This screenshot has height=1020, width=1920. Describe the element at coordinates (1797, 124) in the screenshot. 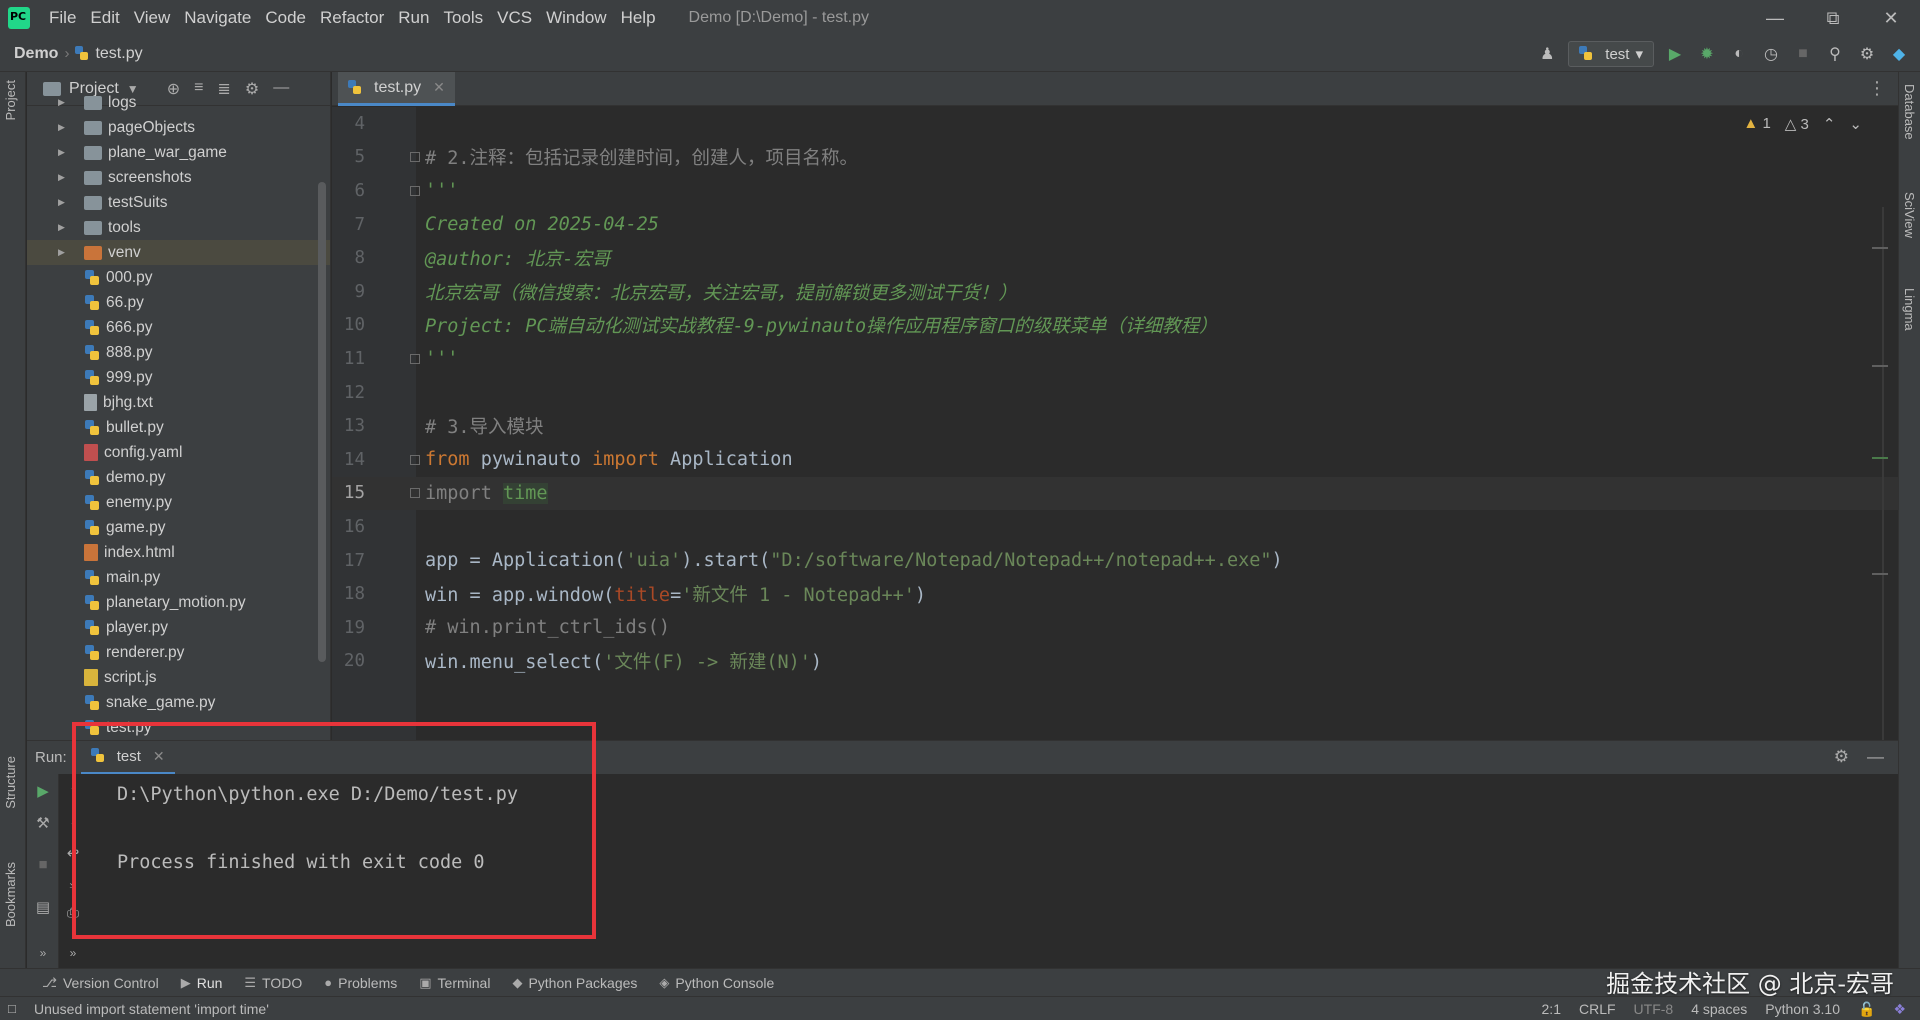

I see `weak-warning-count: △ 3` at that location.